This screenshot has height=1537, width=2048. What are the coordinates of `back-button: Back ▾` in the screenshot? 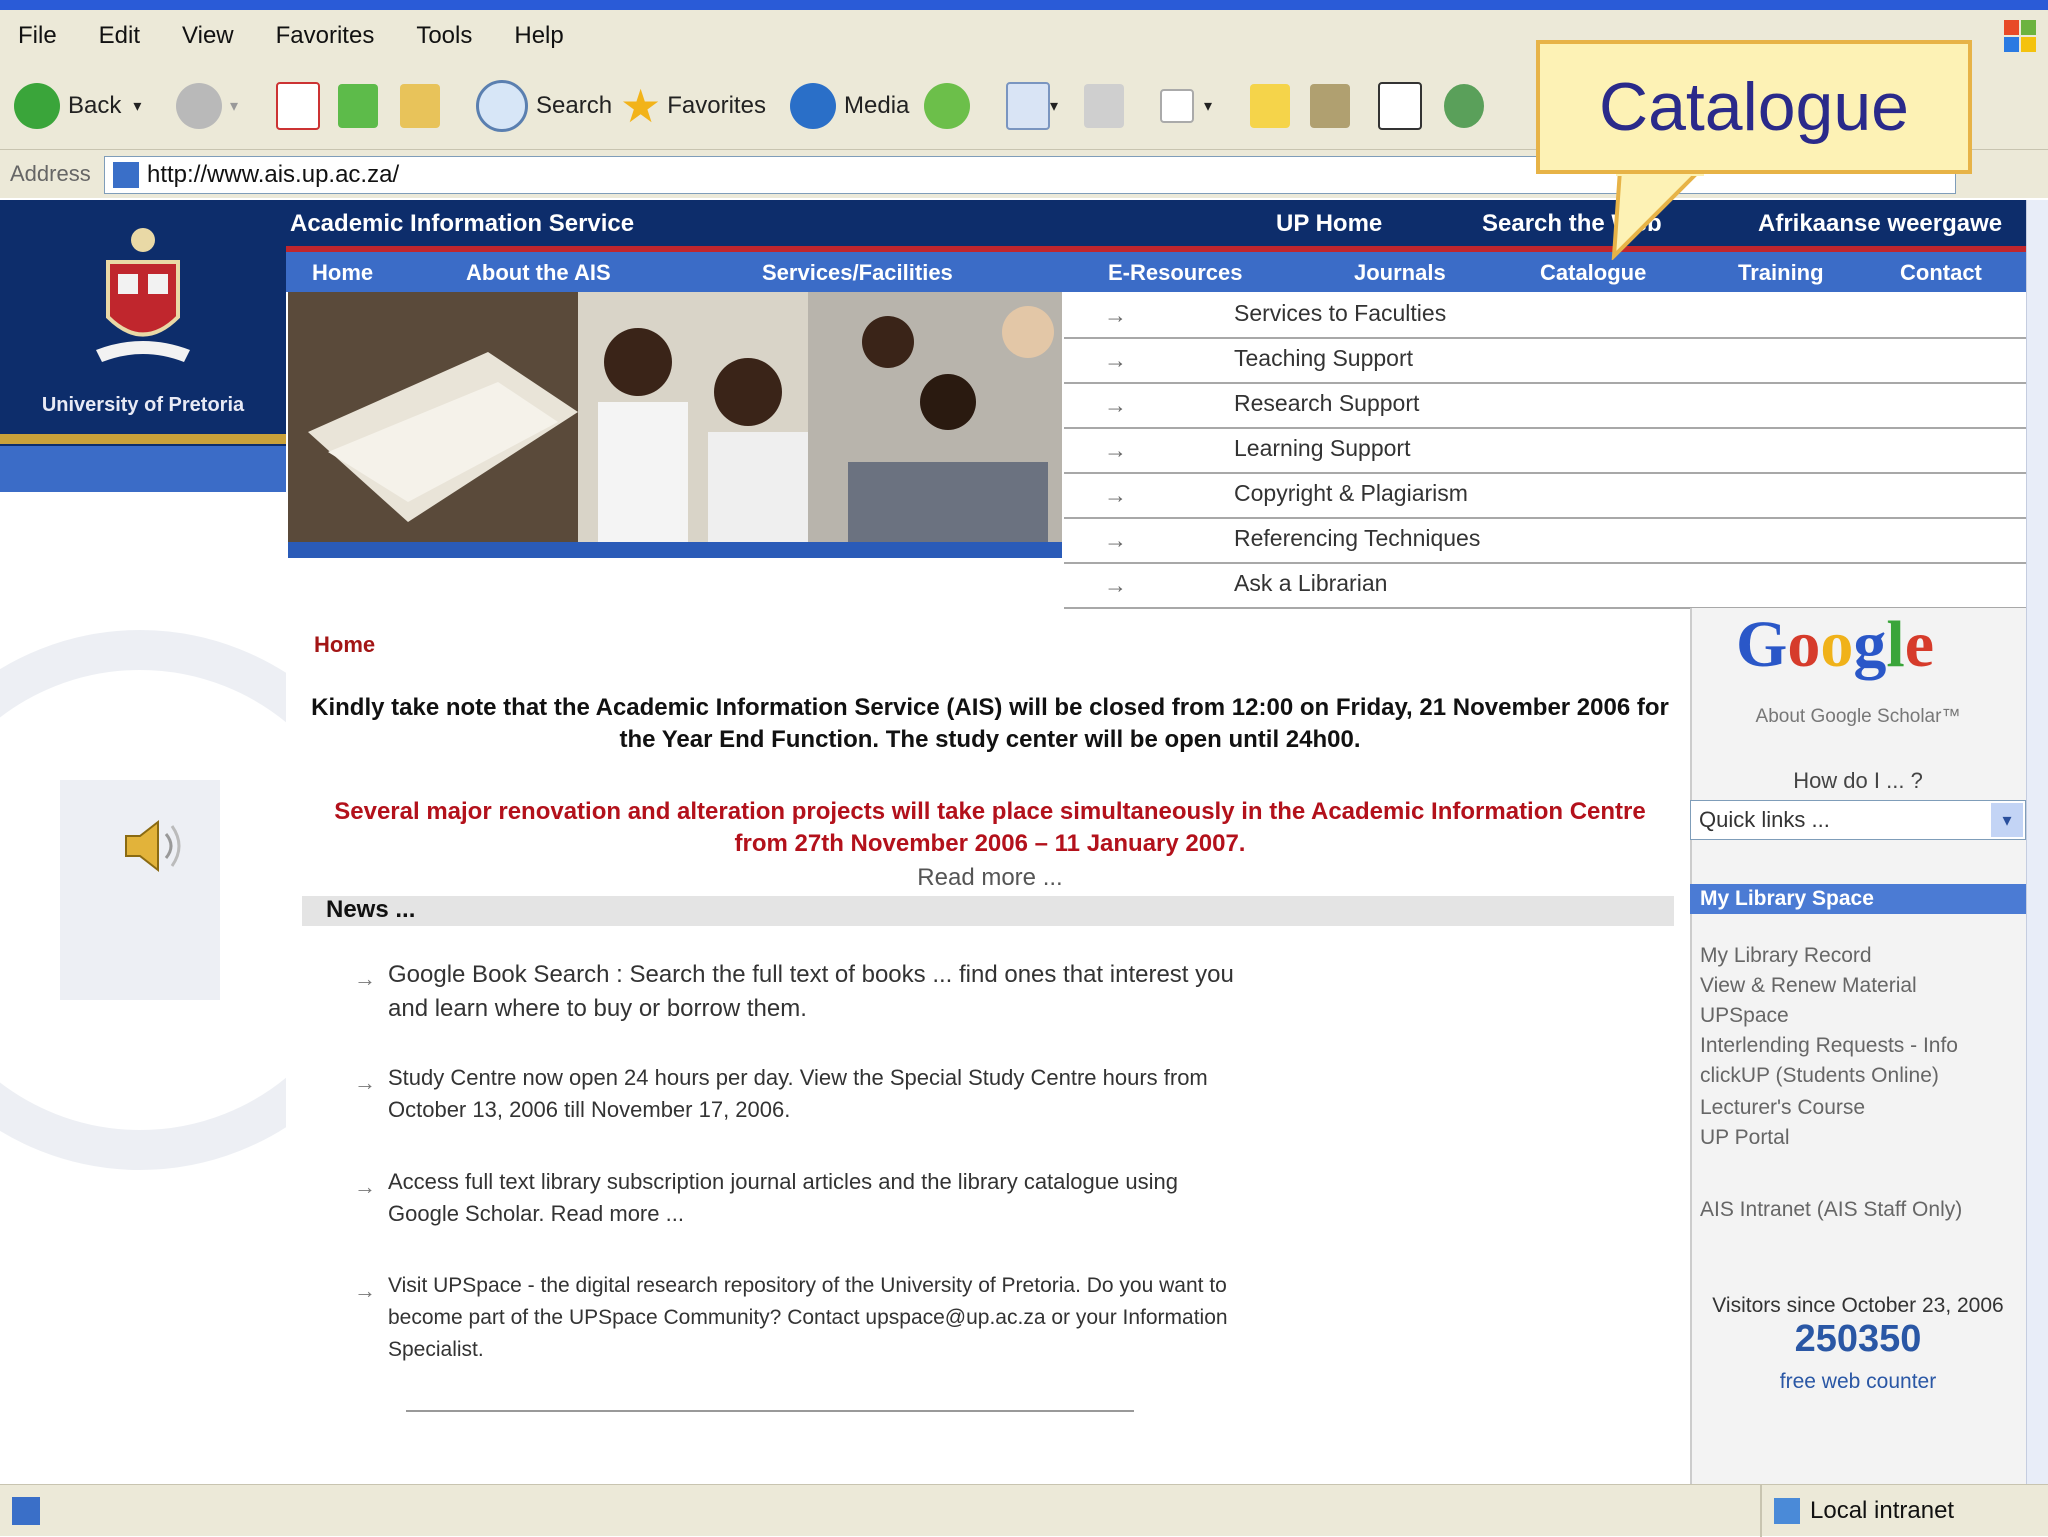 It's located at (77, 106).